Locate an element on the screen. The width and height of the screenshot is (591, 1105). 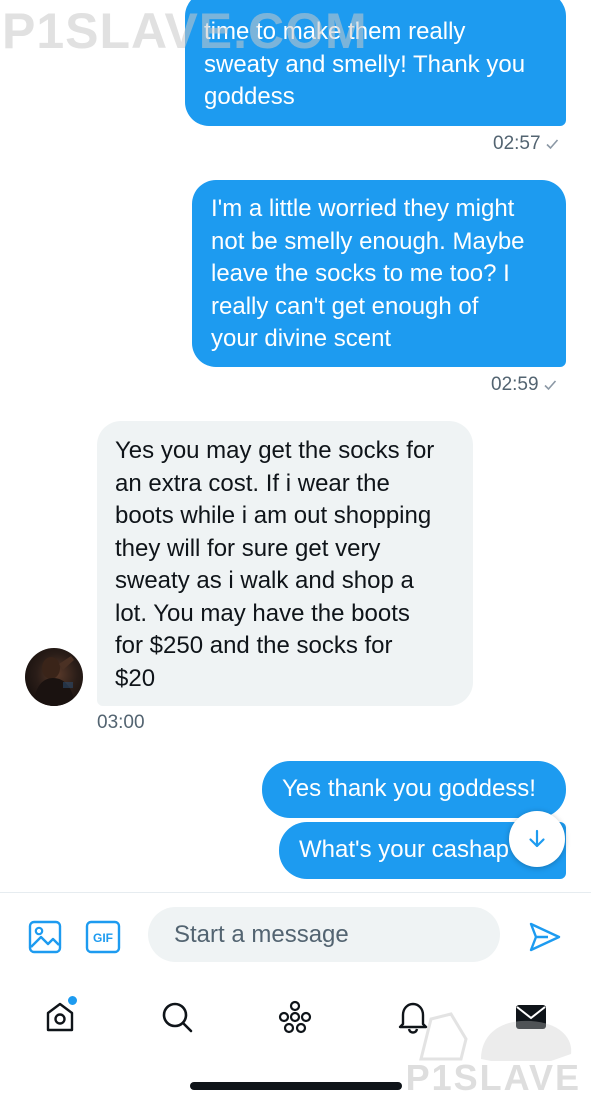
timestamp-text: 02:59 is located at coordinates (515, 384).